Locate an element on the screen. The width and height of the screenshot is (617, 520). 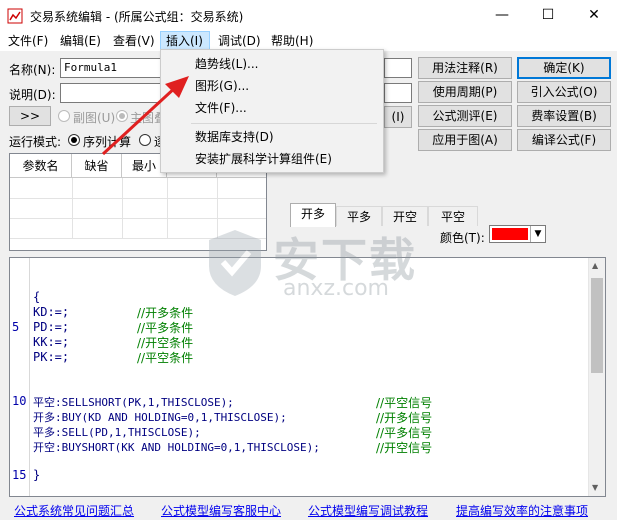
annotation-arrow-icon is located at coordinates (145, 116).